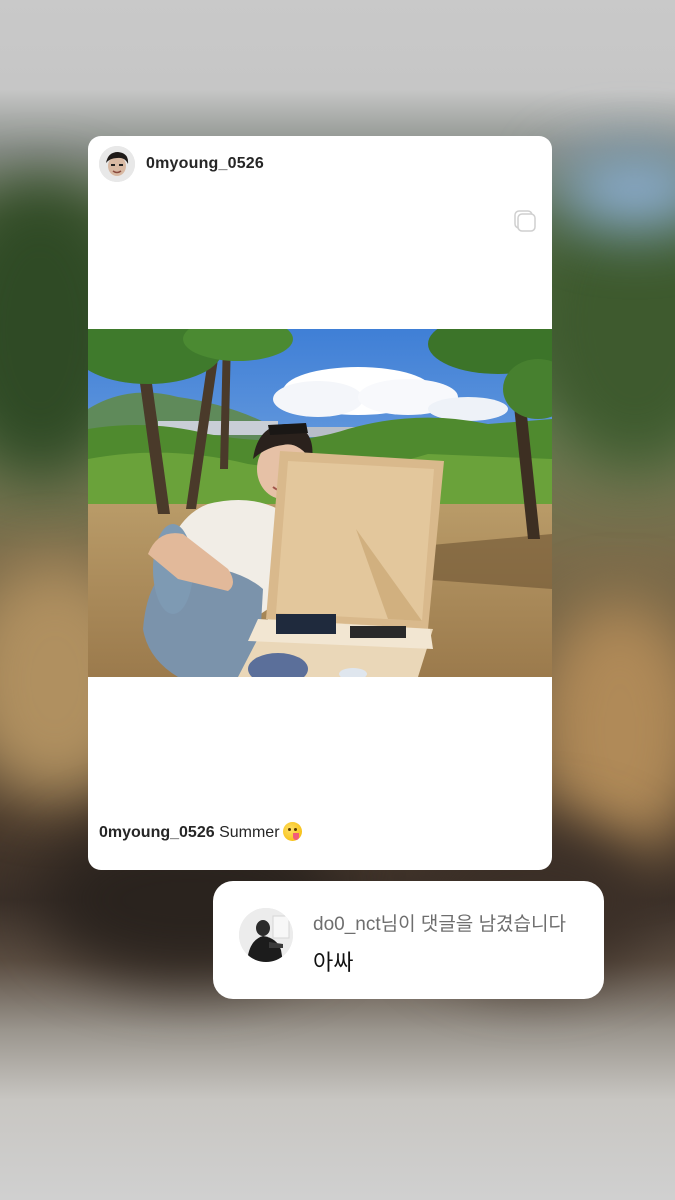 The height and width of the screenshot is (1200, 675). I want to click on post-username: 0myoung_0526, so click(205, 164).